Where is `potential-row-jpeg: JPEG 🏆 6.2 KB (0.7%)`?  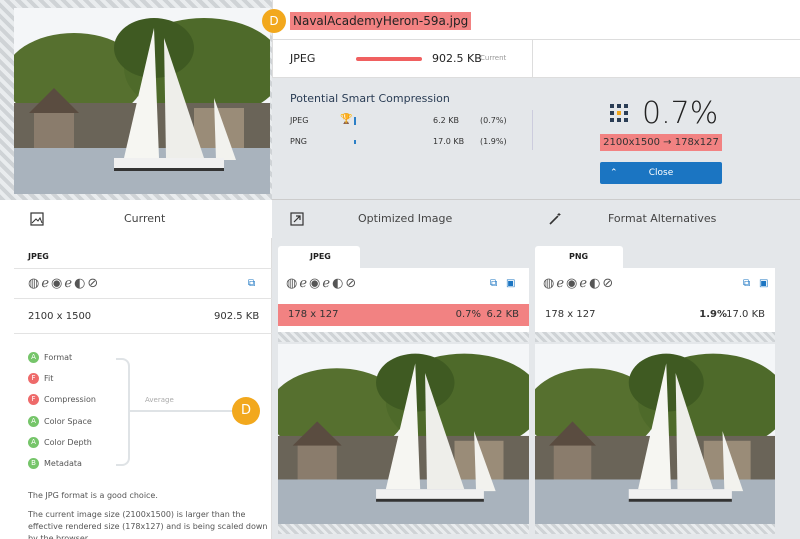
potential-row-jpeg: JPEG 🏆 6.2 KB (0.7%) is located at coordinates (400, 121).